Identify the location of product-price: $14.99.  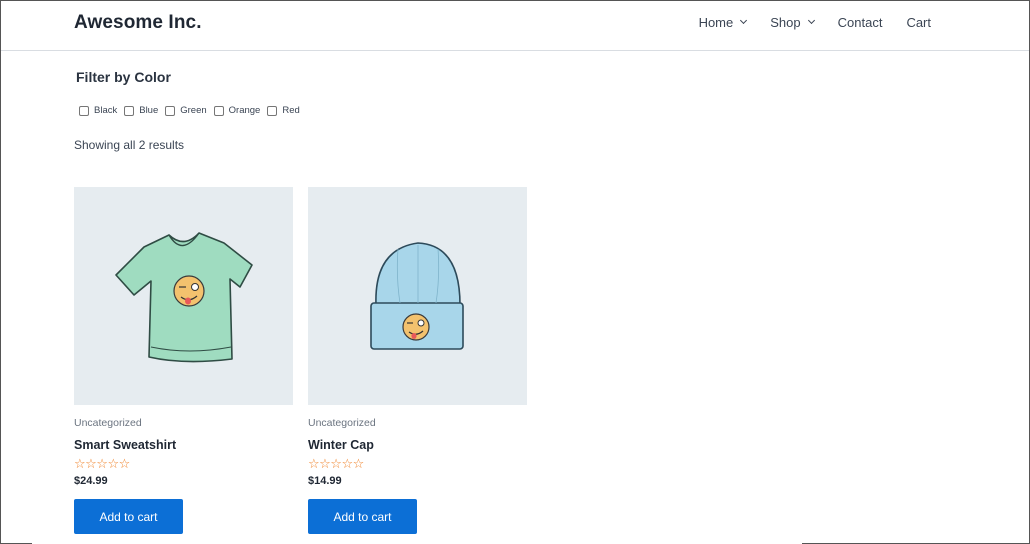
(325, 481).